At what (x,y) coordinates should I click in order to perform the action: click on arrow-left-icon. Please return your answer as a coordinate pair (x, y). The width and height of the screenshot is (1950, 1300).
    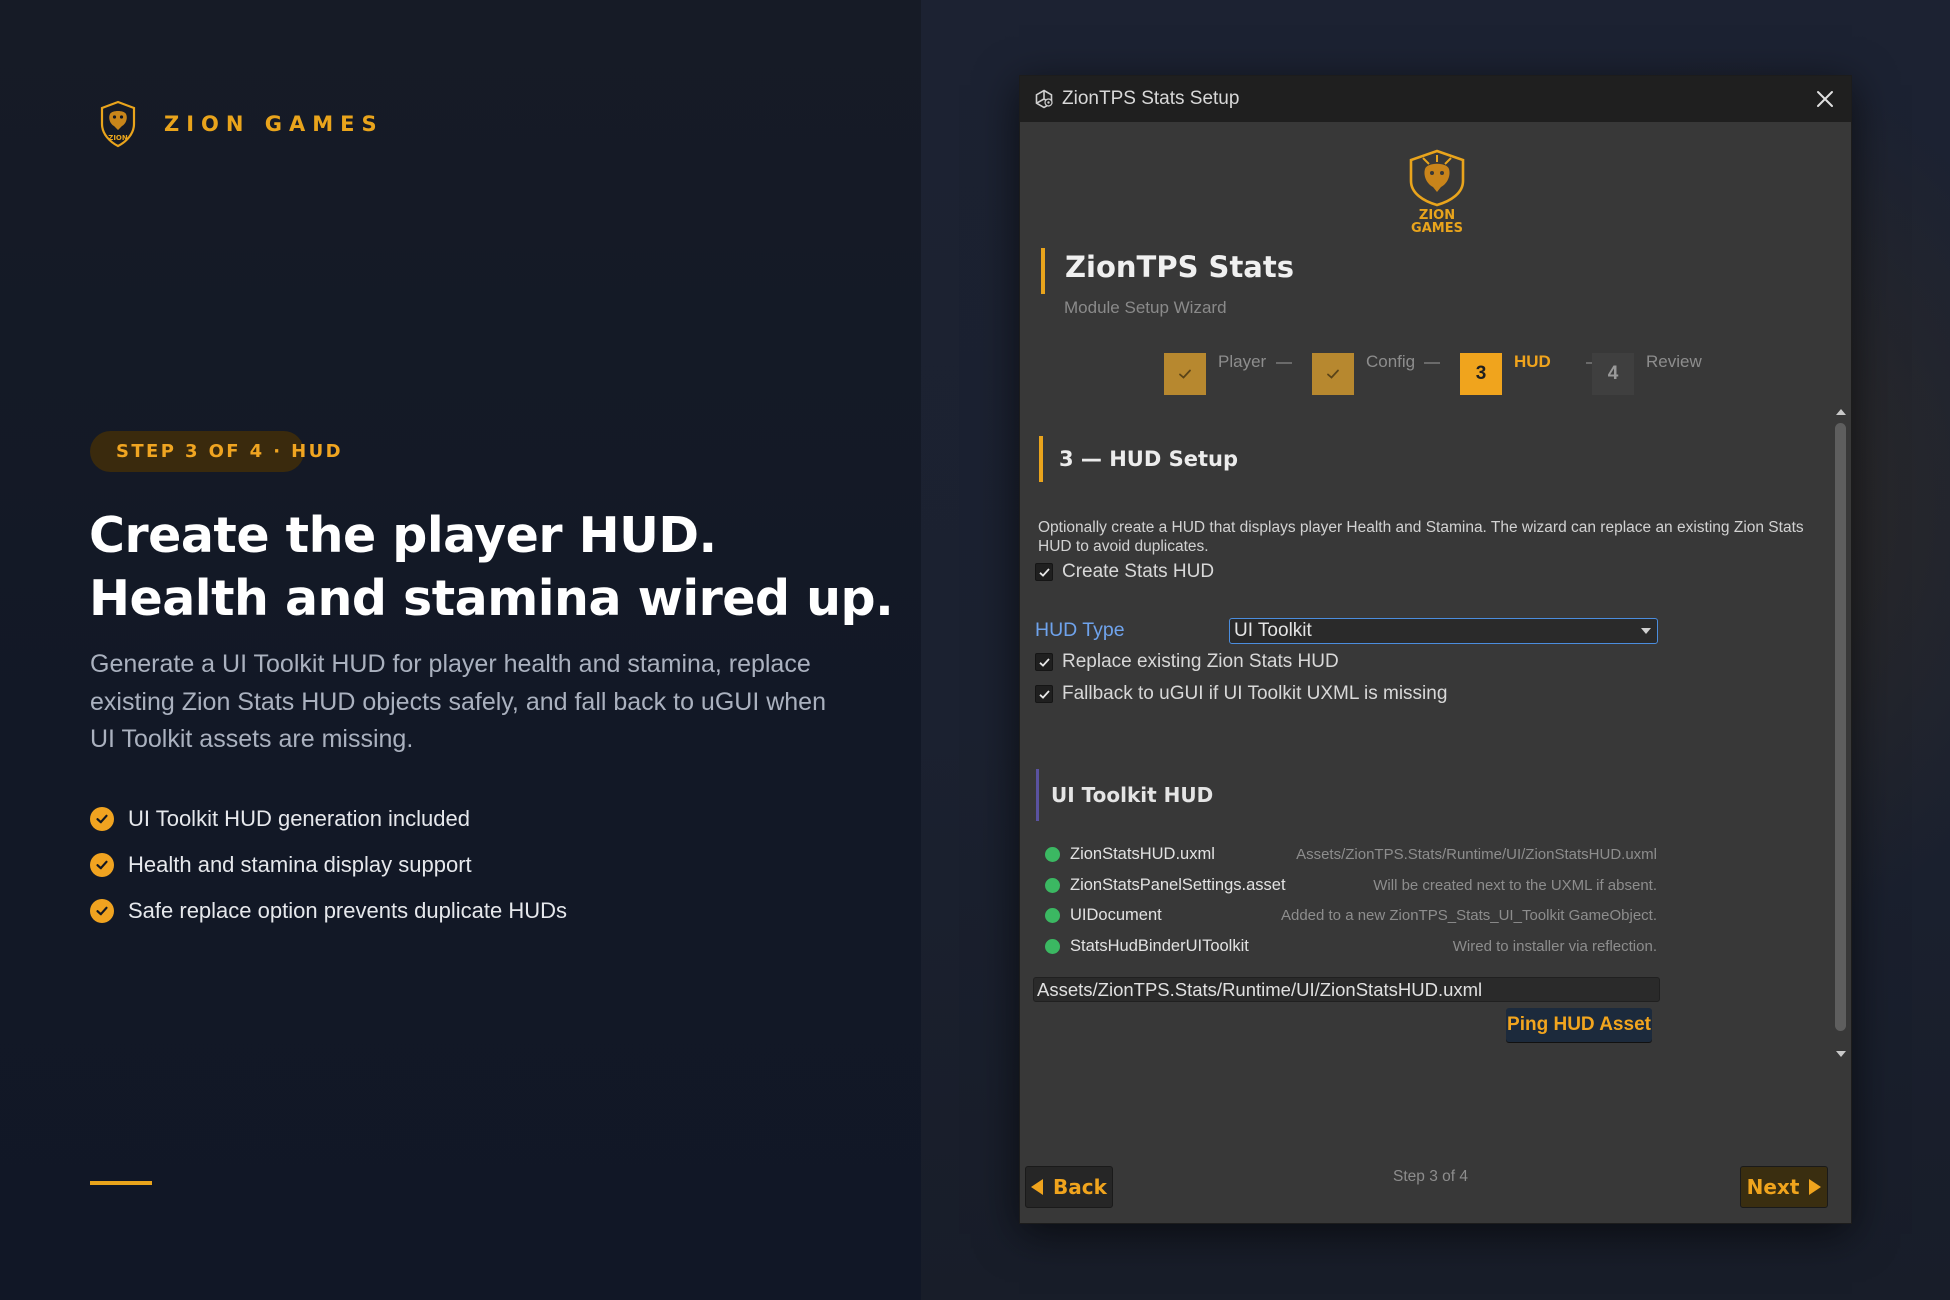
    Looking at the image, I should click on (1037, 1187).